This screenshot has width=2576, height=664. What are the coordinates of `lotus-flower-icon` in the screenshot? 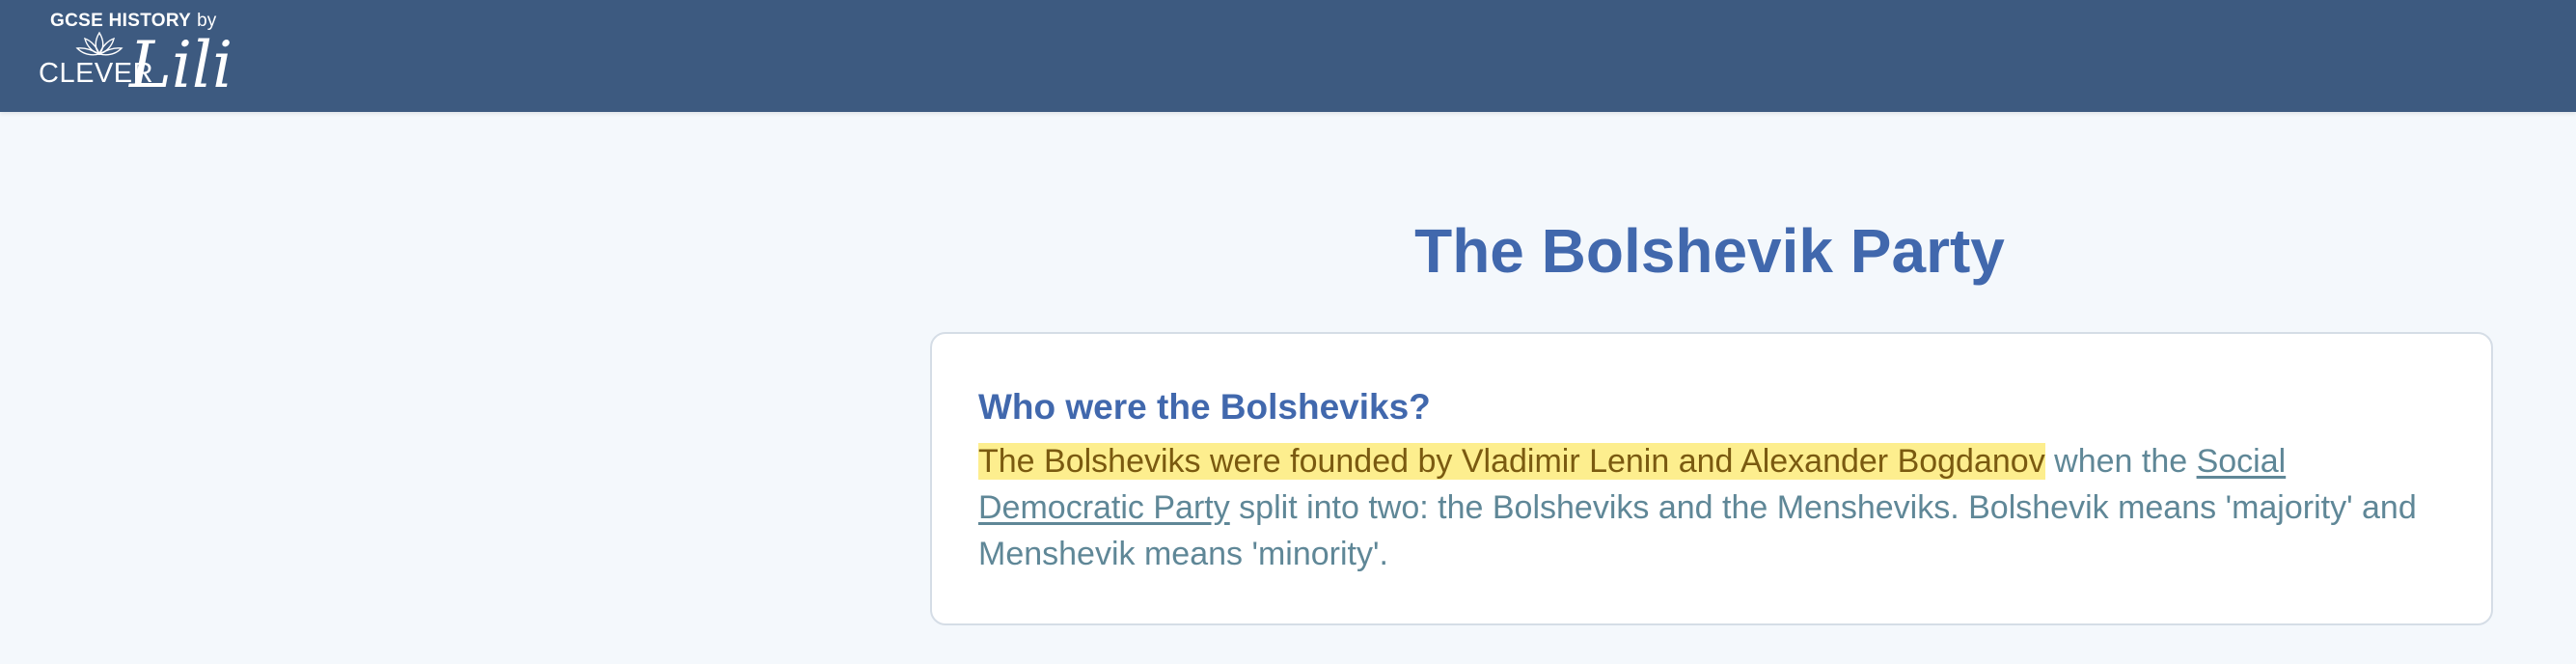 It's located at (99, 43).